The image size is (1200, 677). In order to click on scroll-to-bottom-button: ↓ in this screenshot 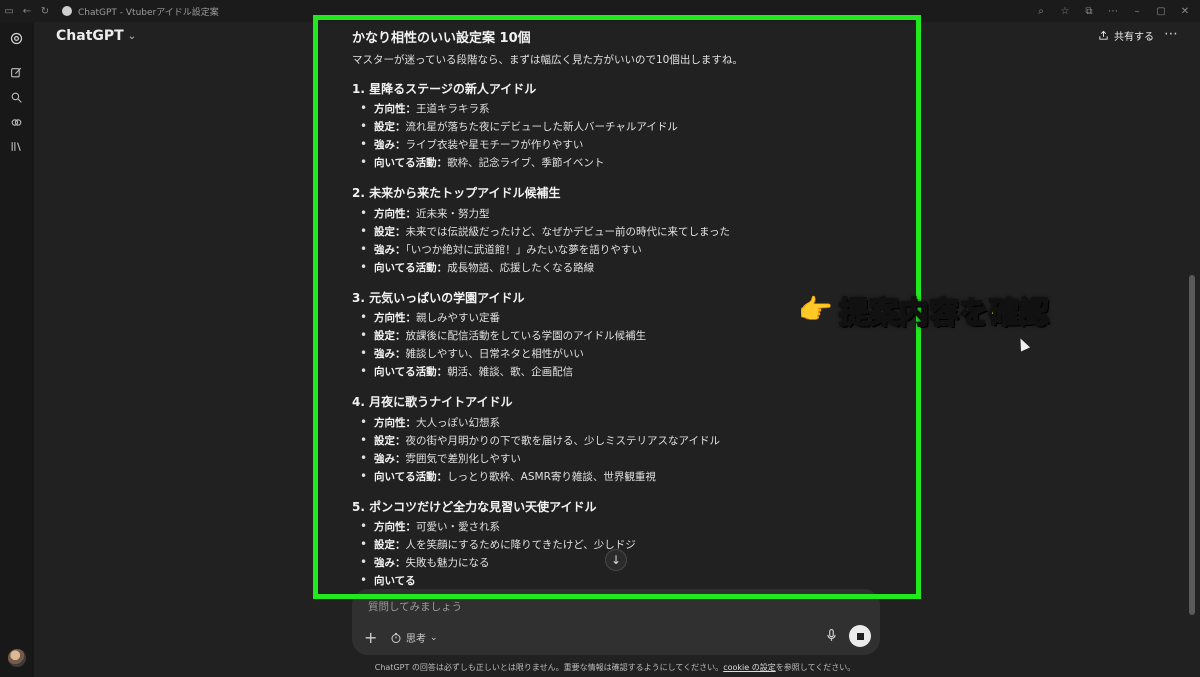, I will do `click(616, 560)`.